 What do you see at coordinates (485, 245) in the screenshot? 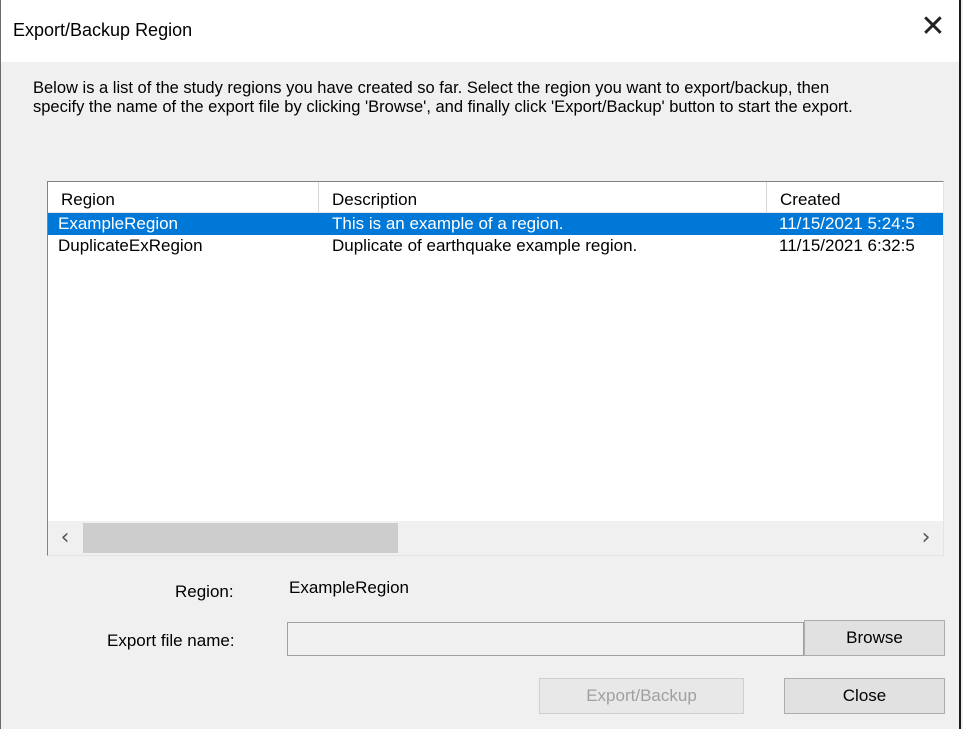
I see `row-description: Duplicate of earthquake example region.` at bounding box center [485, 245].